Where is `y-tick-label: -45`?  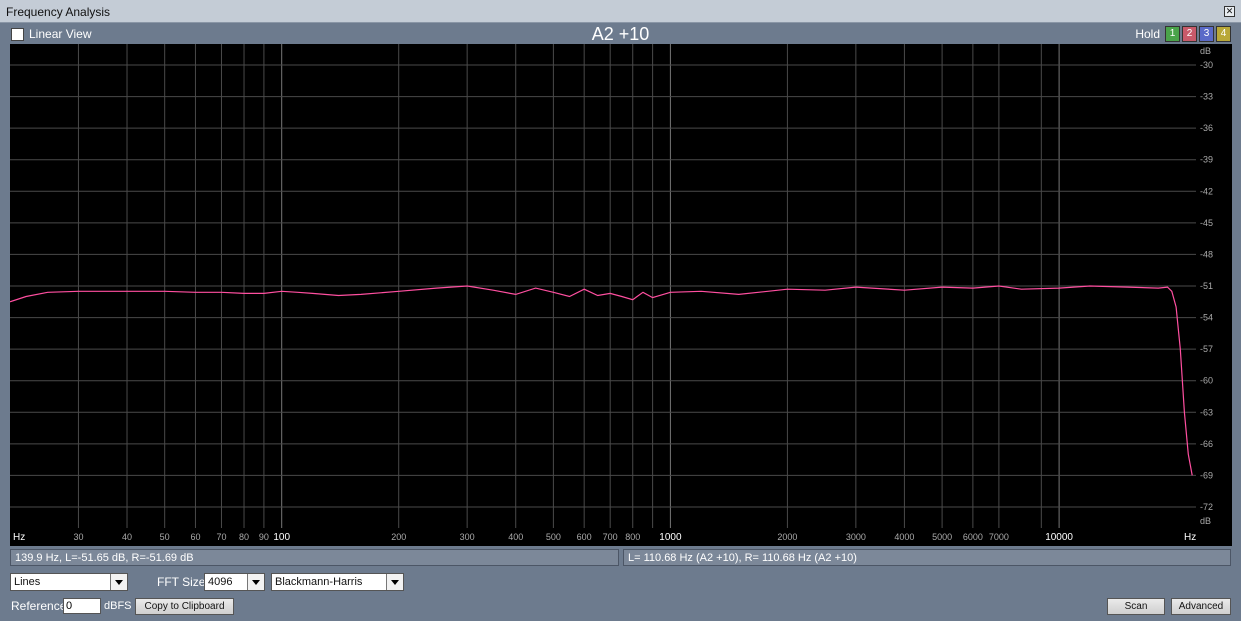 y-tick-label: -45 is located at coordinates (1206, 223).